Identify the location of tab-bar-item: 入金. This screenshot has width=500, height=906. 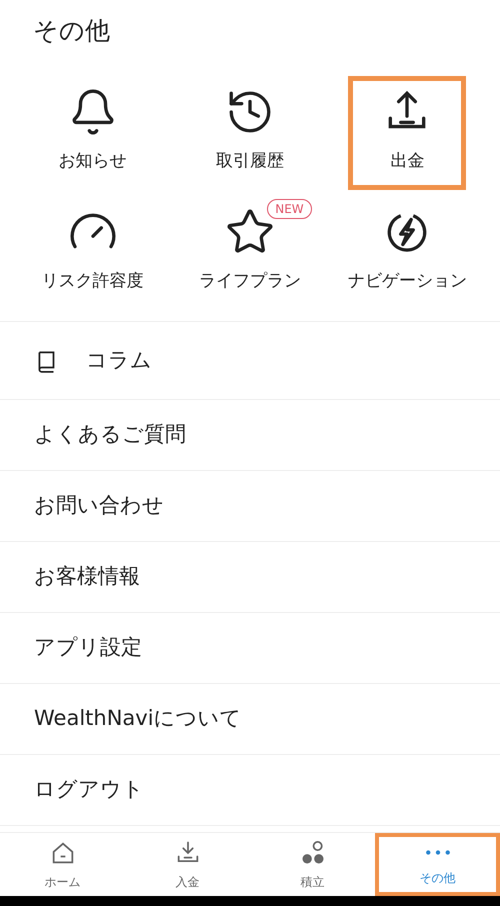
(187, 864).